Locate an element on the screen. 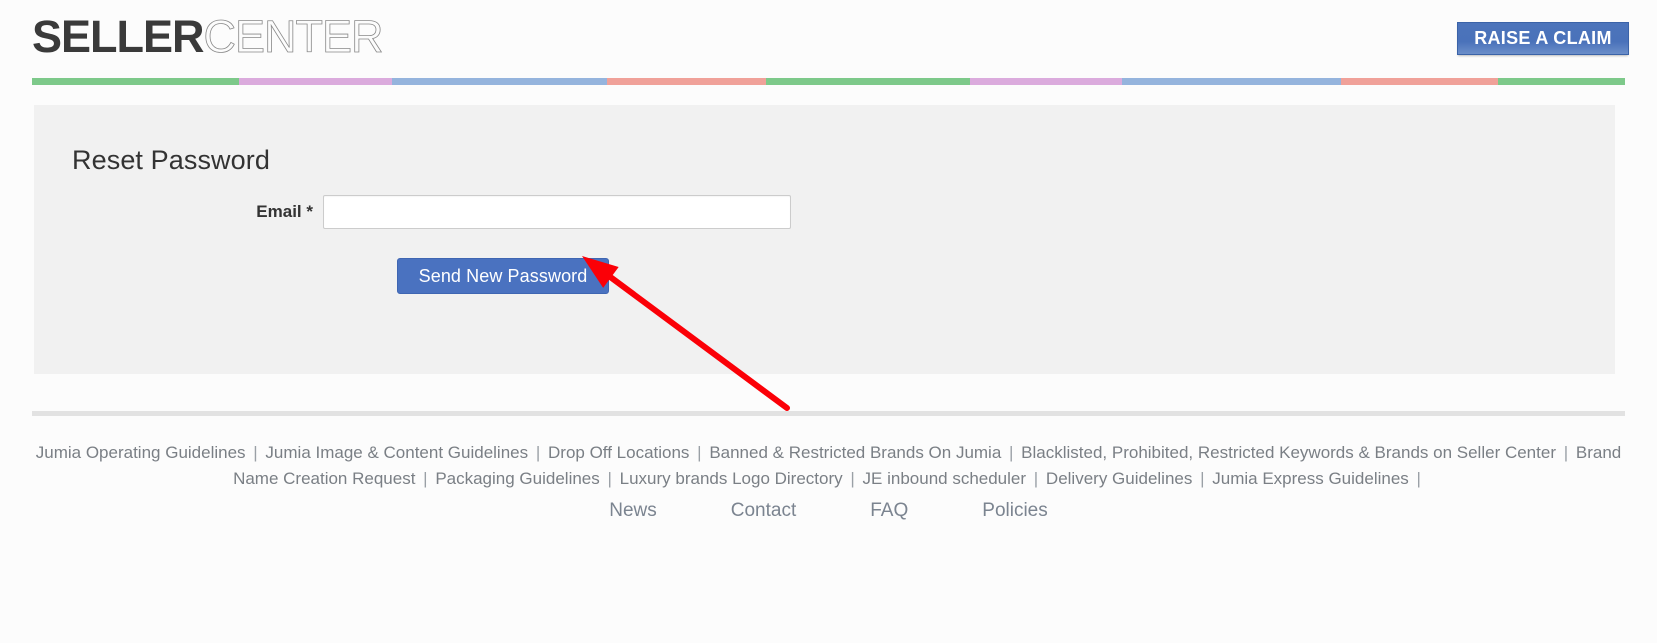  footer-link: Banned & Restricted Brands On Jumia is located at coordinates (855, 452).